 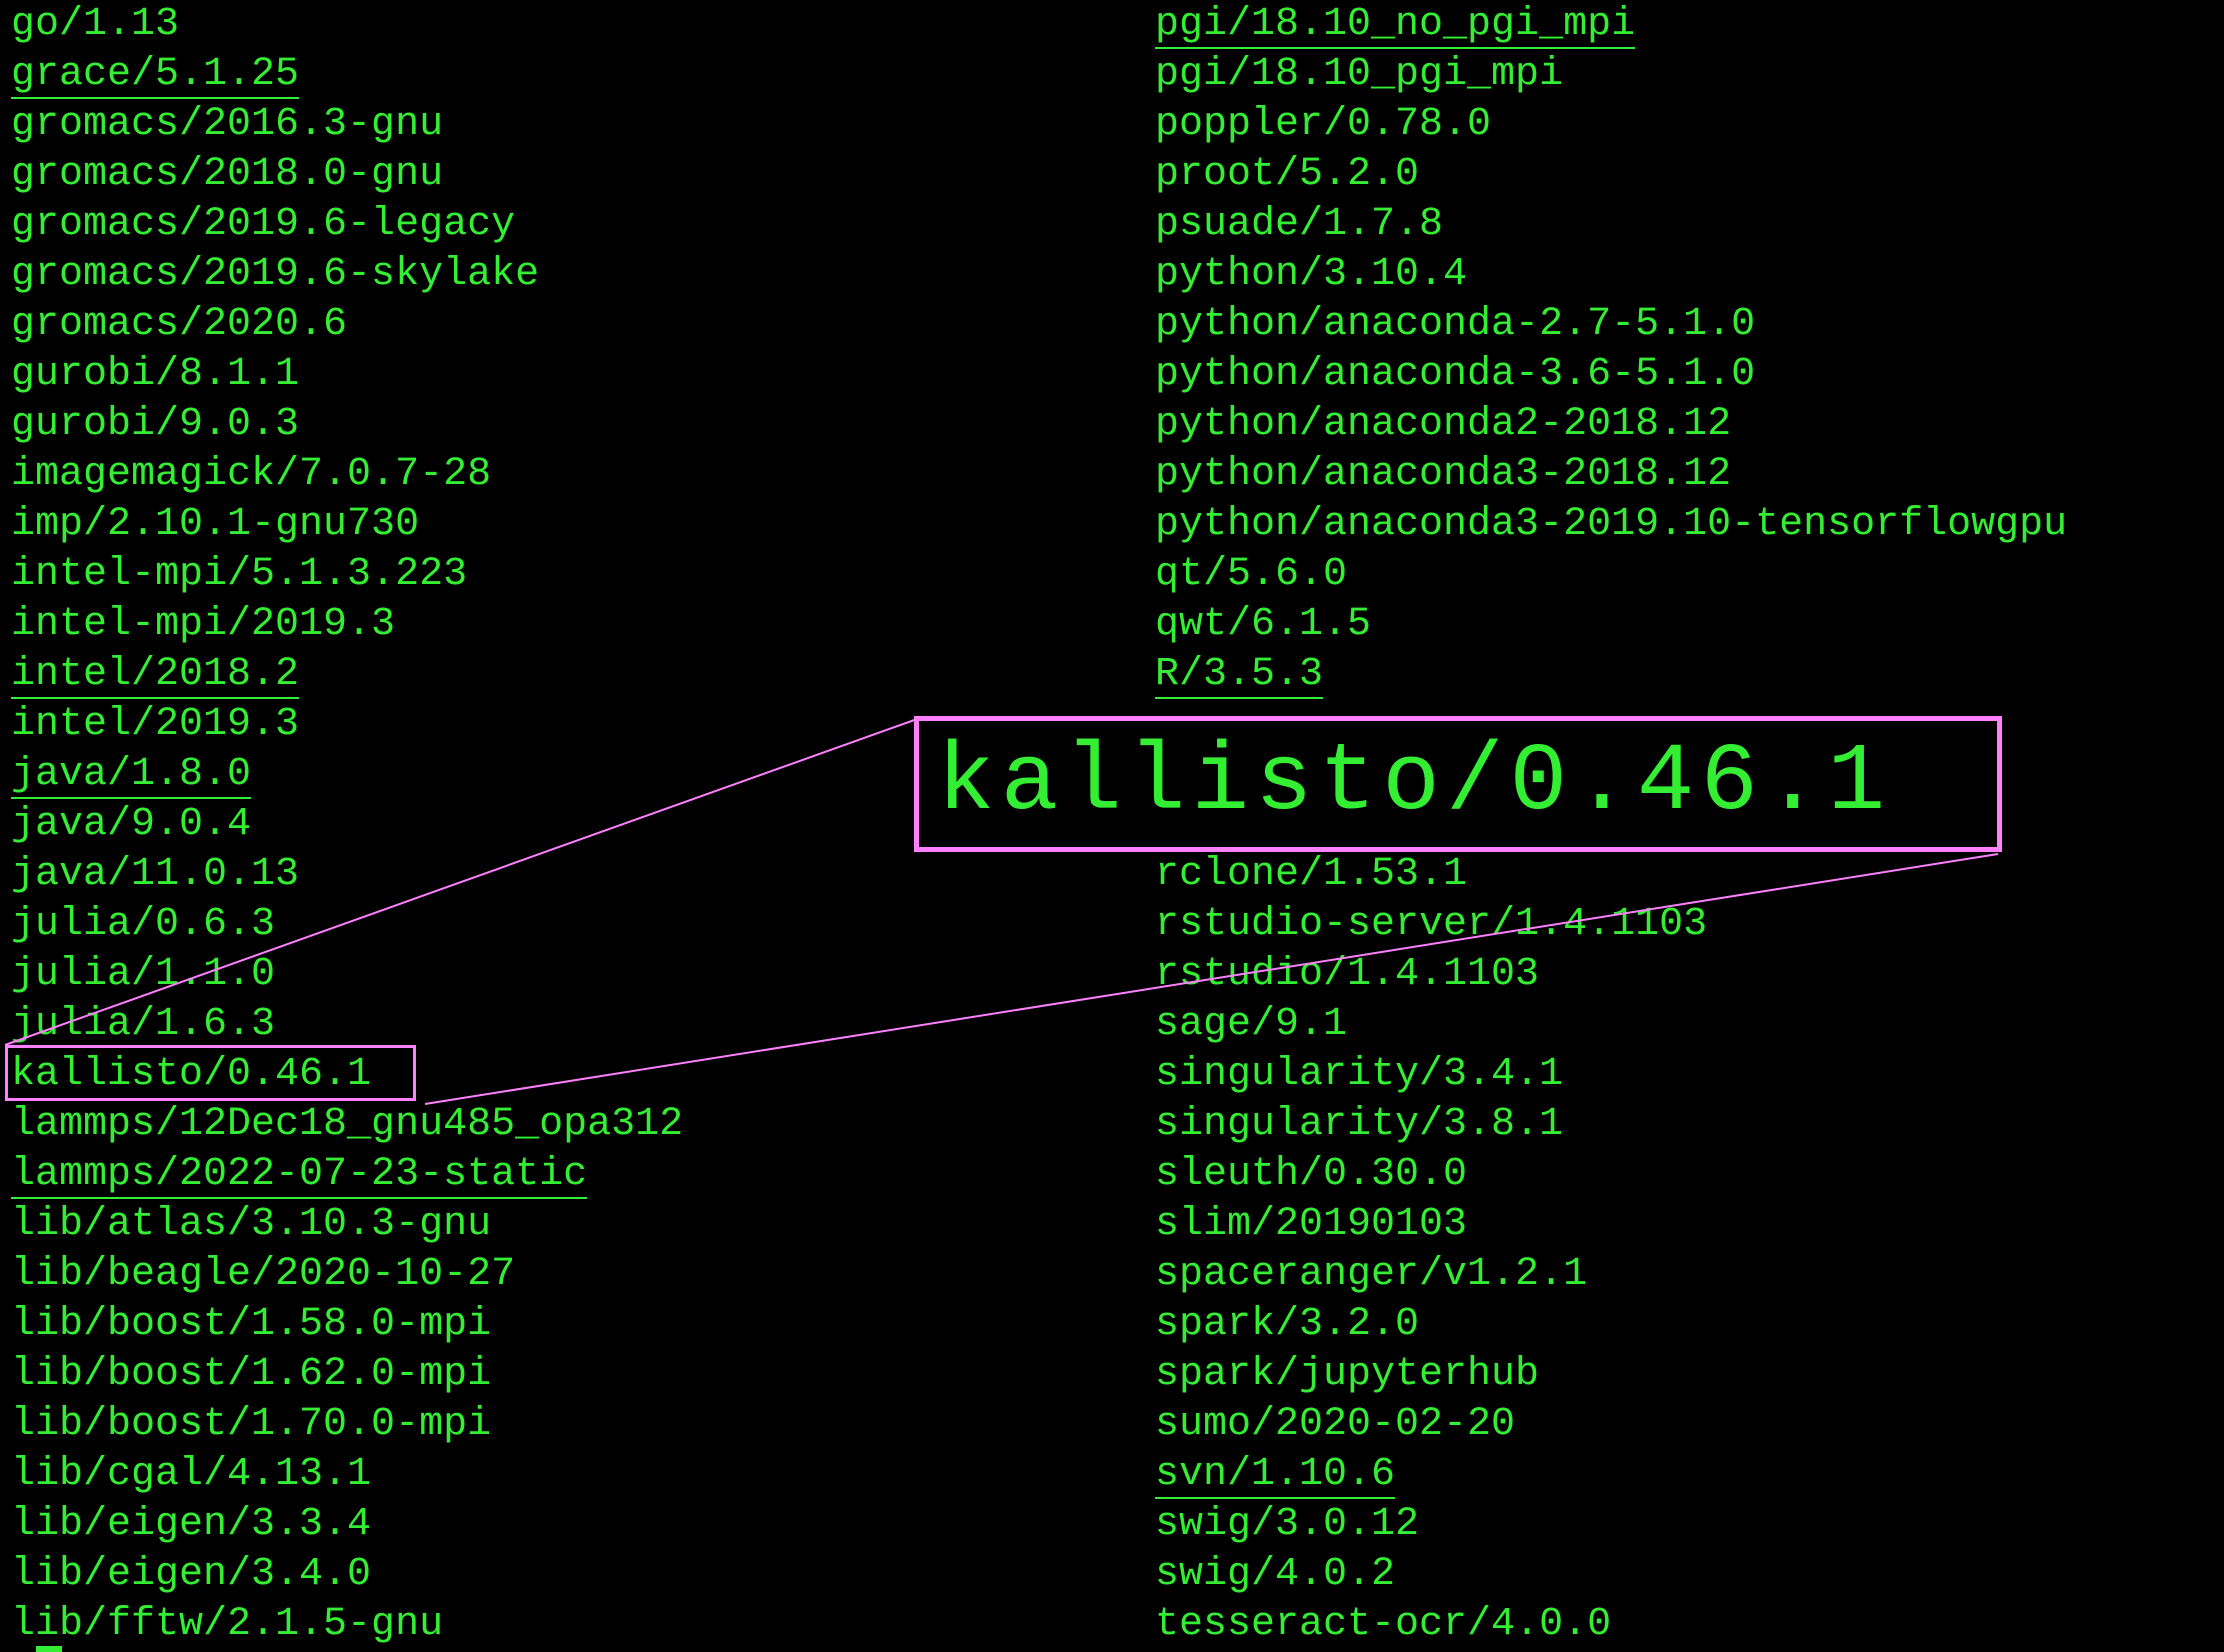 What do you see at coordinates (1611, 175) in the screenshot?
I see `right-module-line: proot/5.2.0` at bounding box center [1611, 175].